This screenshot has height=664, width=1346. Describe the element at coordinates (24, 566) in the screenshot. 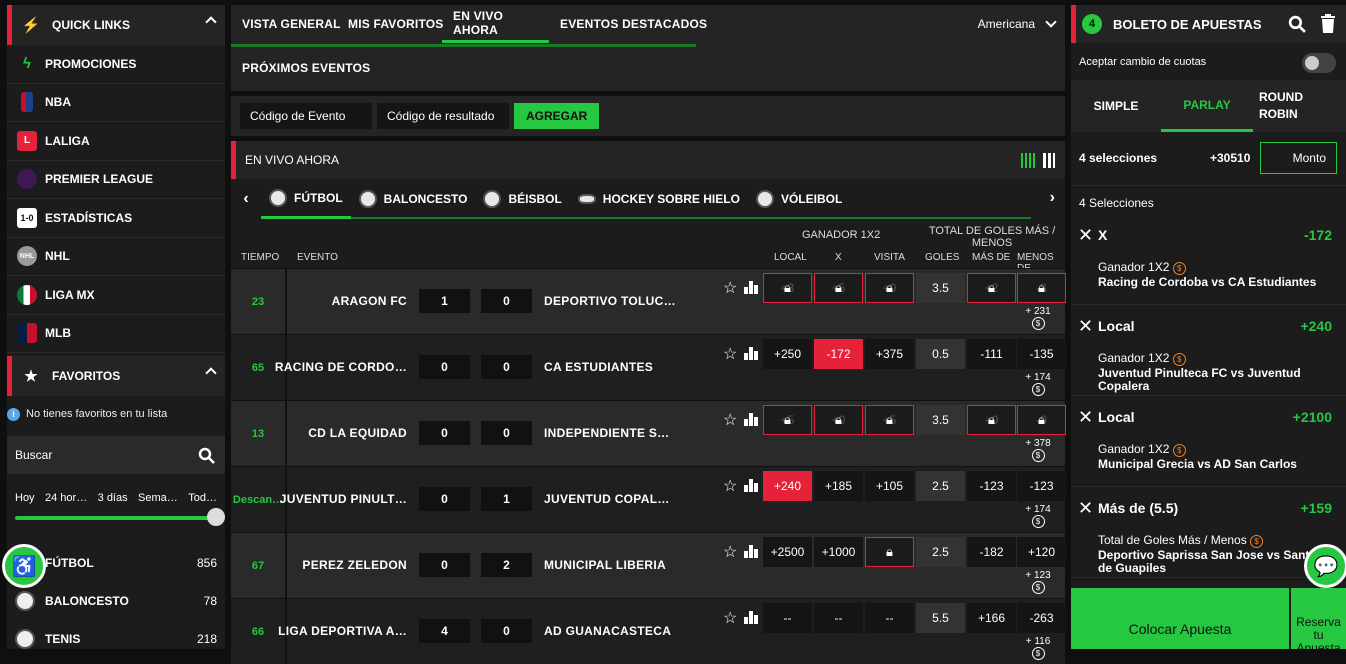

I see `accessibility-button: ♿` at that location.